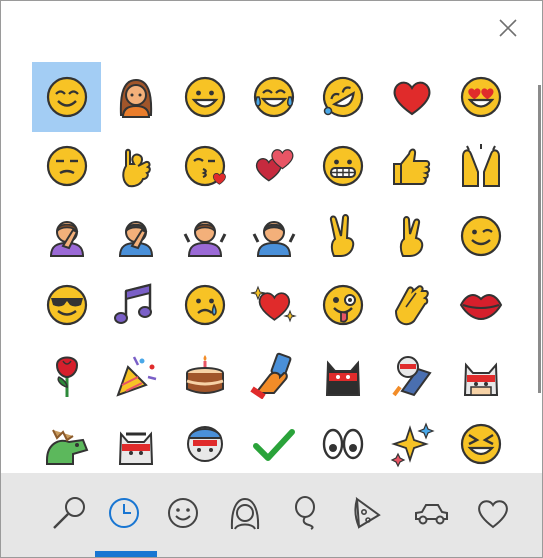 The width and height of the screenshot is (543, 558). I want to click on birthday-cake-icon, so click(204, 374).